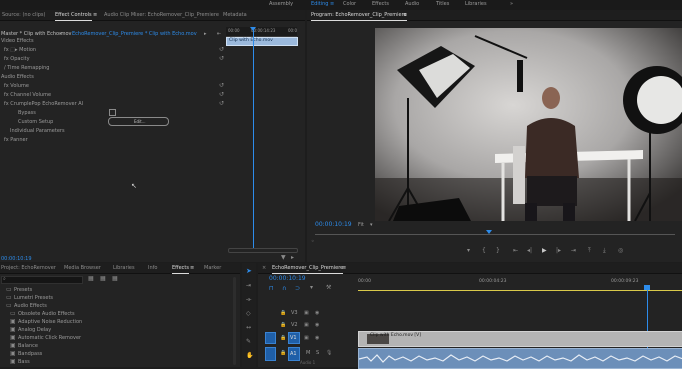  I want to click on effect-time-remapping: / Time Remapping, so click(26, 68).